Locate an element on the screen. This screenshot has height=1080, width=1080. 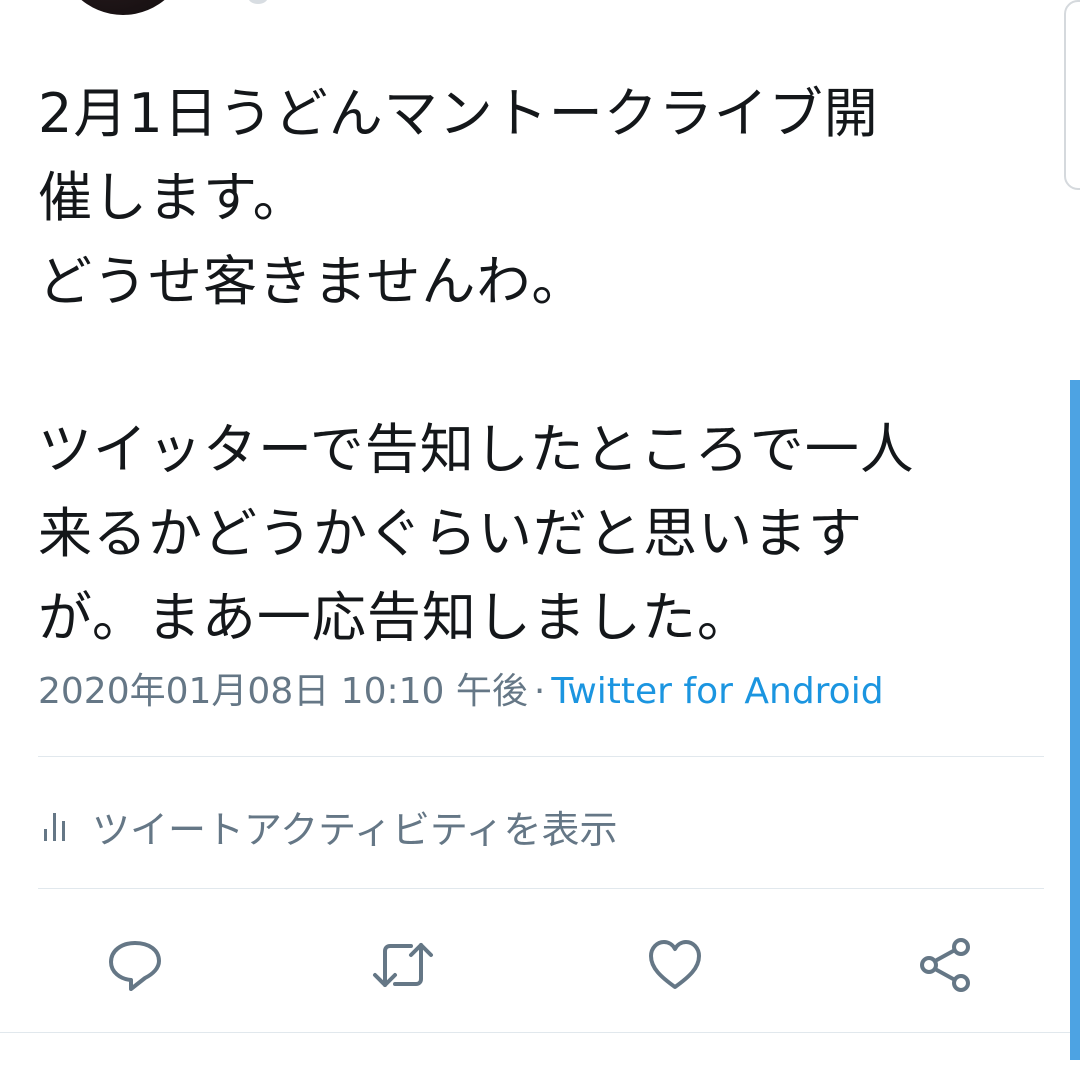
like-button is located at coordinates (675, 965).